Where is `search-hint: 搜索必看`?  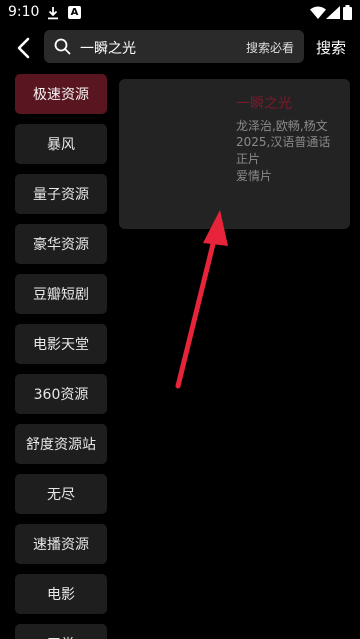
search-hint: 搜索必看 is located at coordinates (270, 47).